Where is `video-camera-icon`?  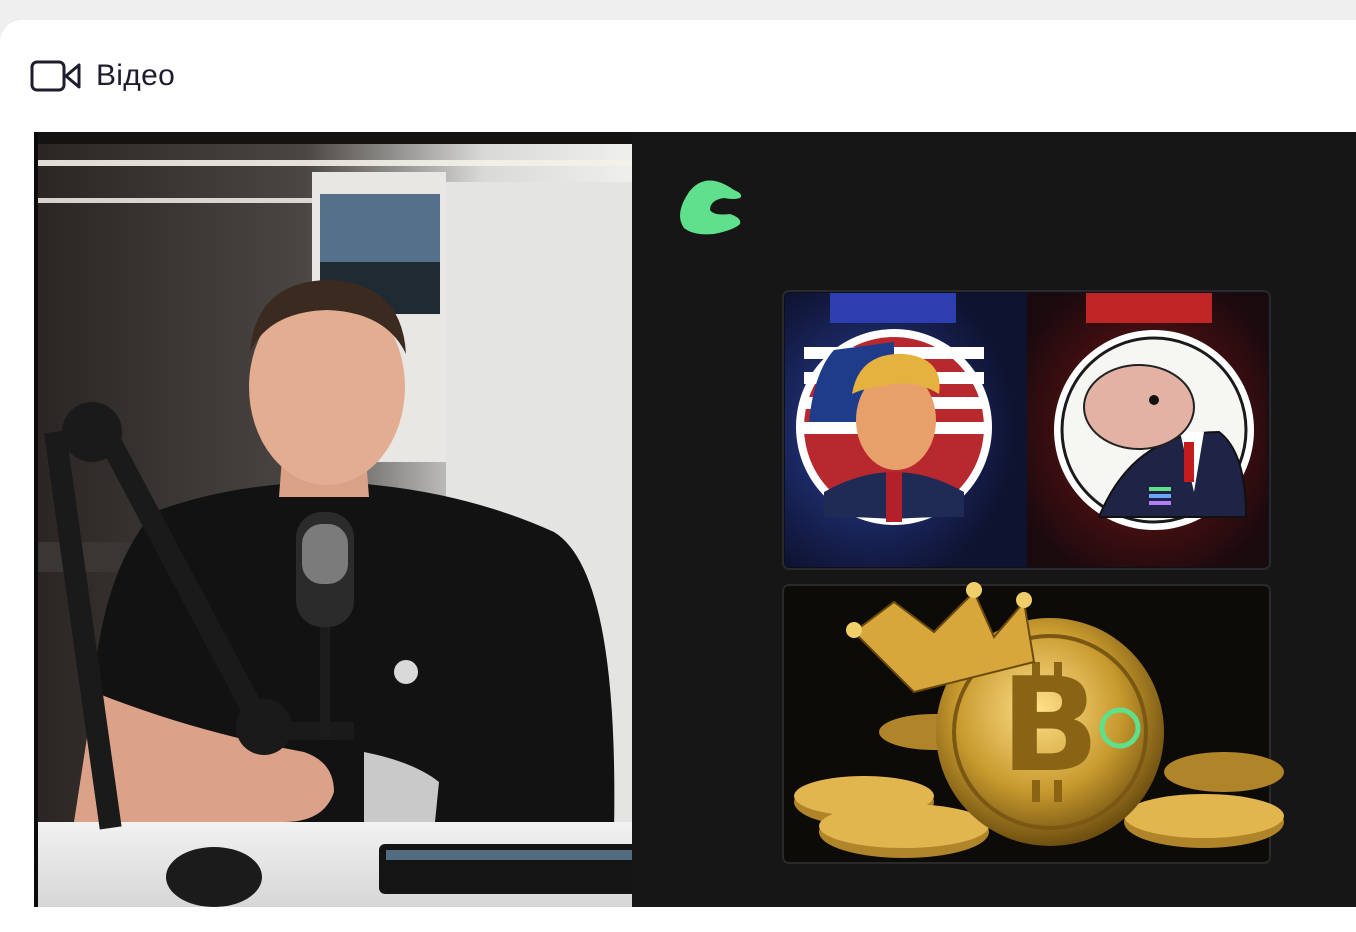
video-camera-icon is located at coordinates (56, 76).